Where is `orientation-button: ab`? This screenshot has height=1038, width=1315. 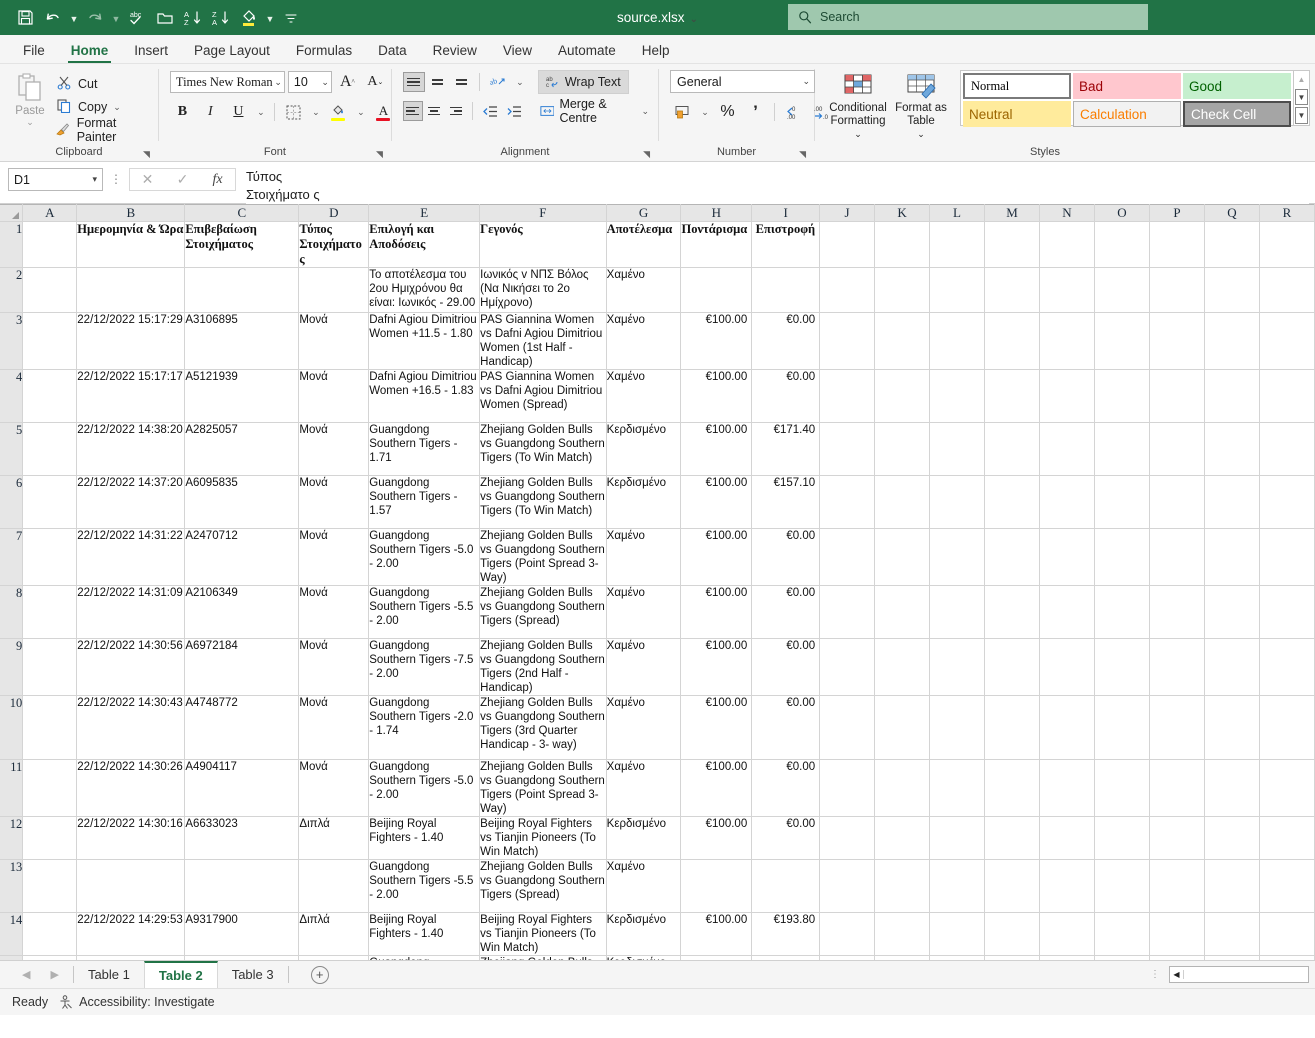
orientation-button: ab is located at coordinates (498, 82).